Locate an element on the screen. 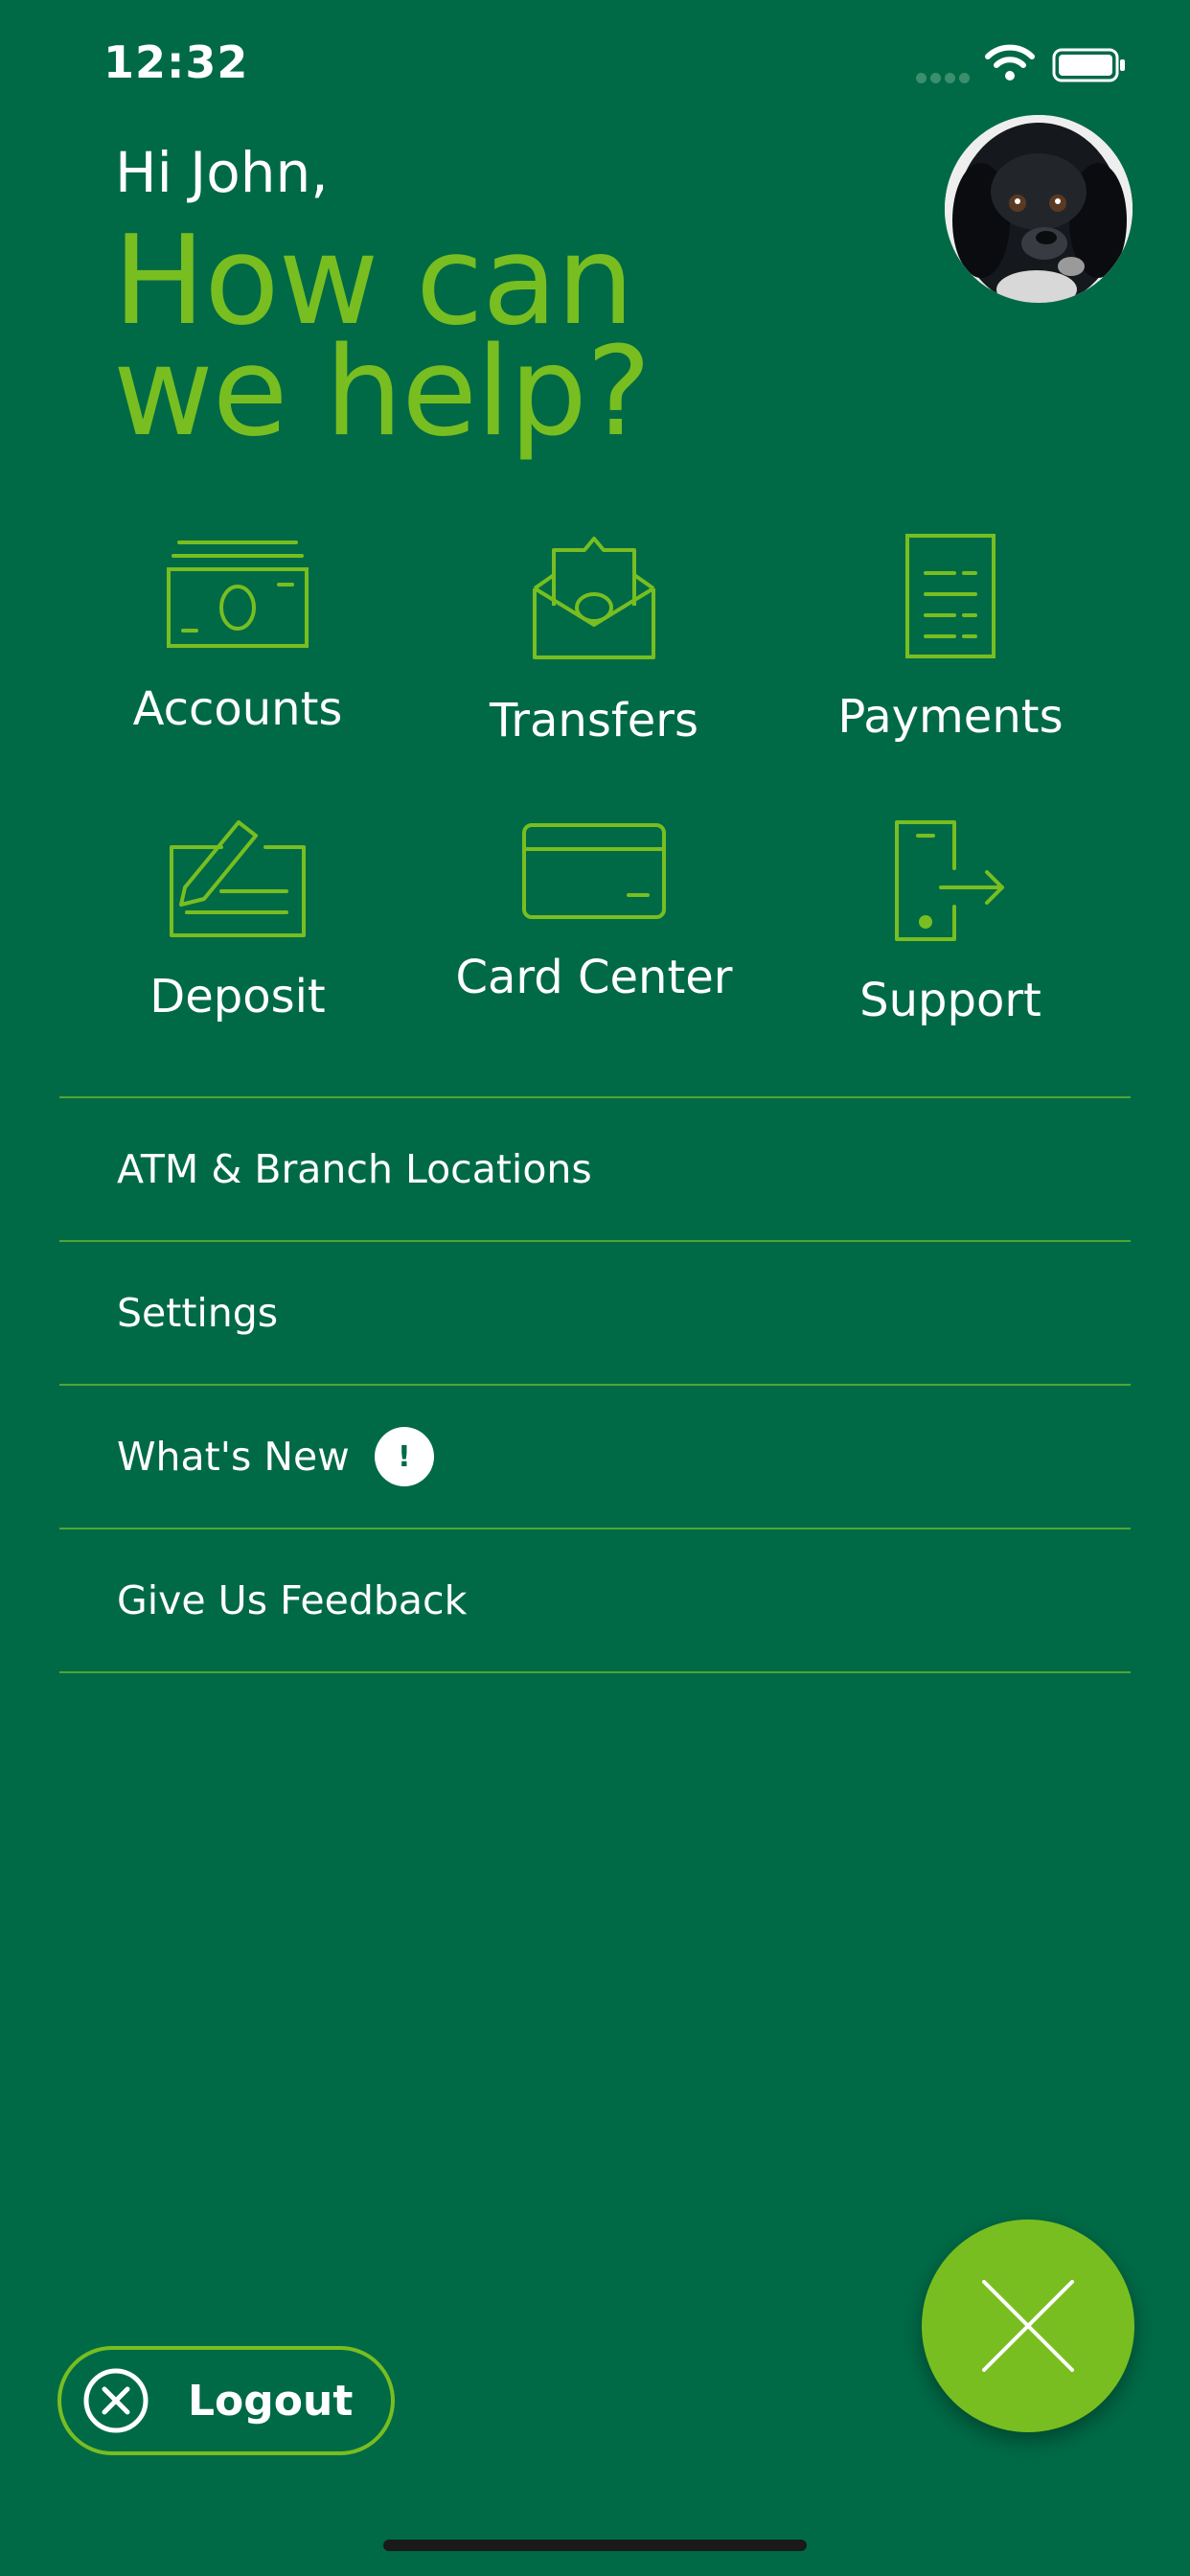 This screenshot has width=1190, height=2576. tile-card-center: Card Center is located at coordinates (594, 910).